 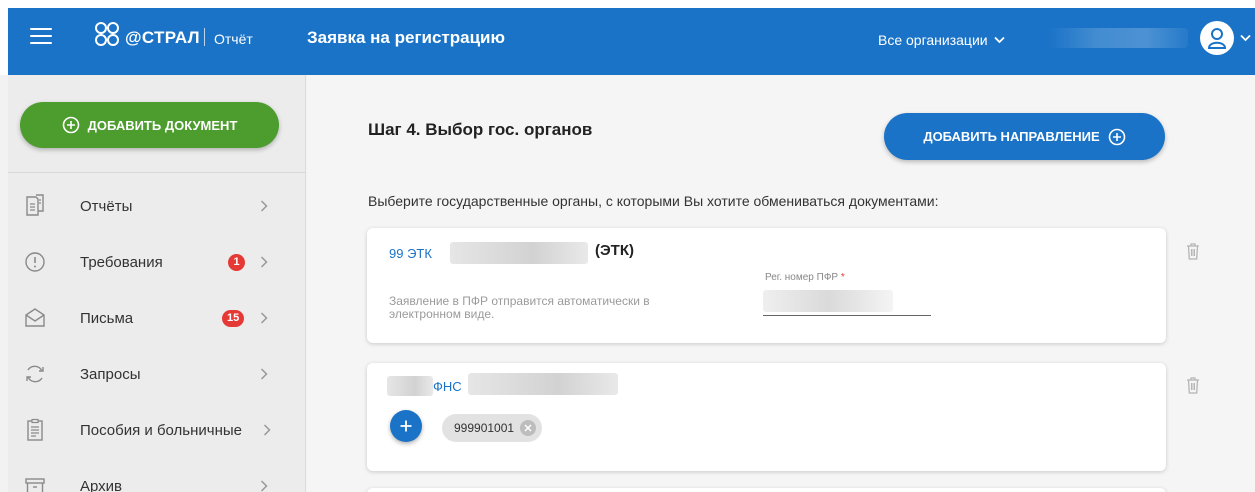 What do you see at coordinates (162, 125) in the screenshot?
I see `add-document-label: ДОБАВИТЬ ДОКУМЕНТ` at bounding box center [162, 125].